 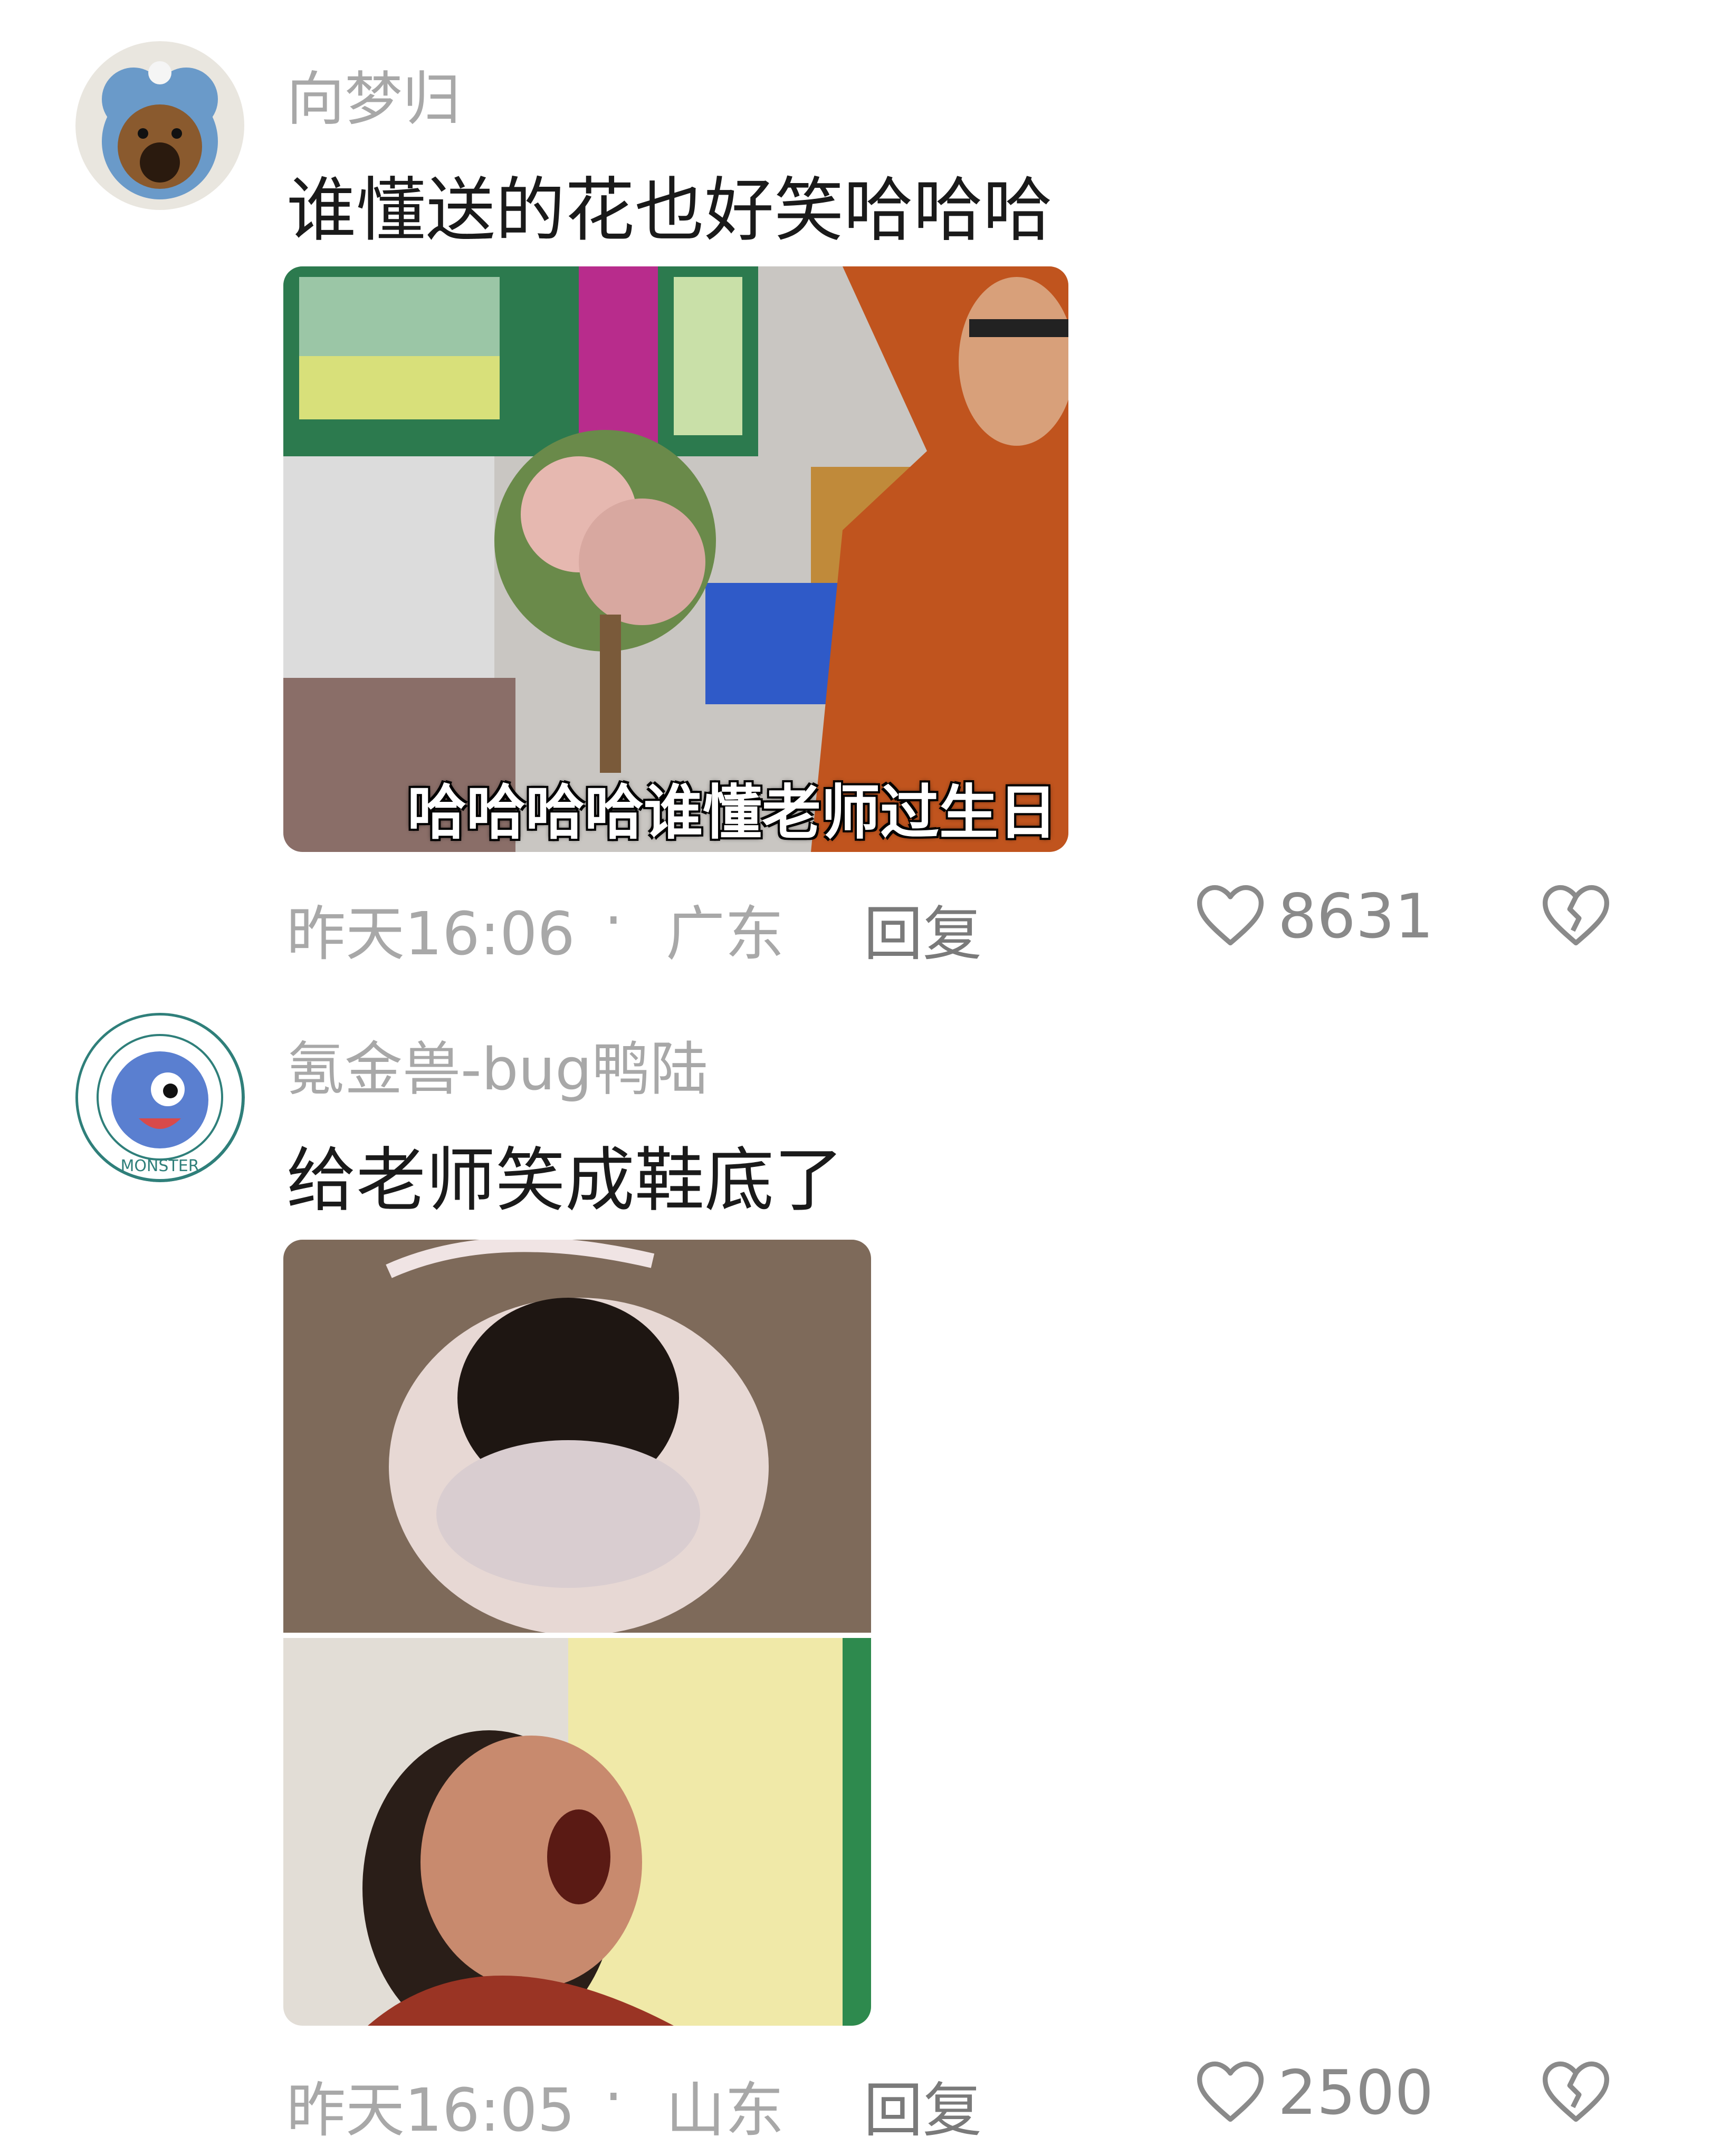 What do you see at coordinates (430, 934) in the screenshot?
I see `comment-time: 昨天16:06` at bounding box center [430, 934].